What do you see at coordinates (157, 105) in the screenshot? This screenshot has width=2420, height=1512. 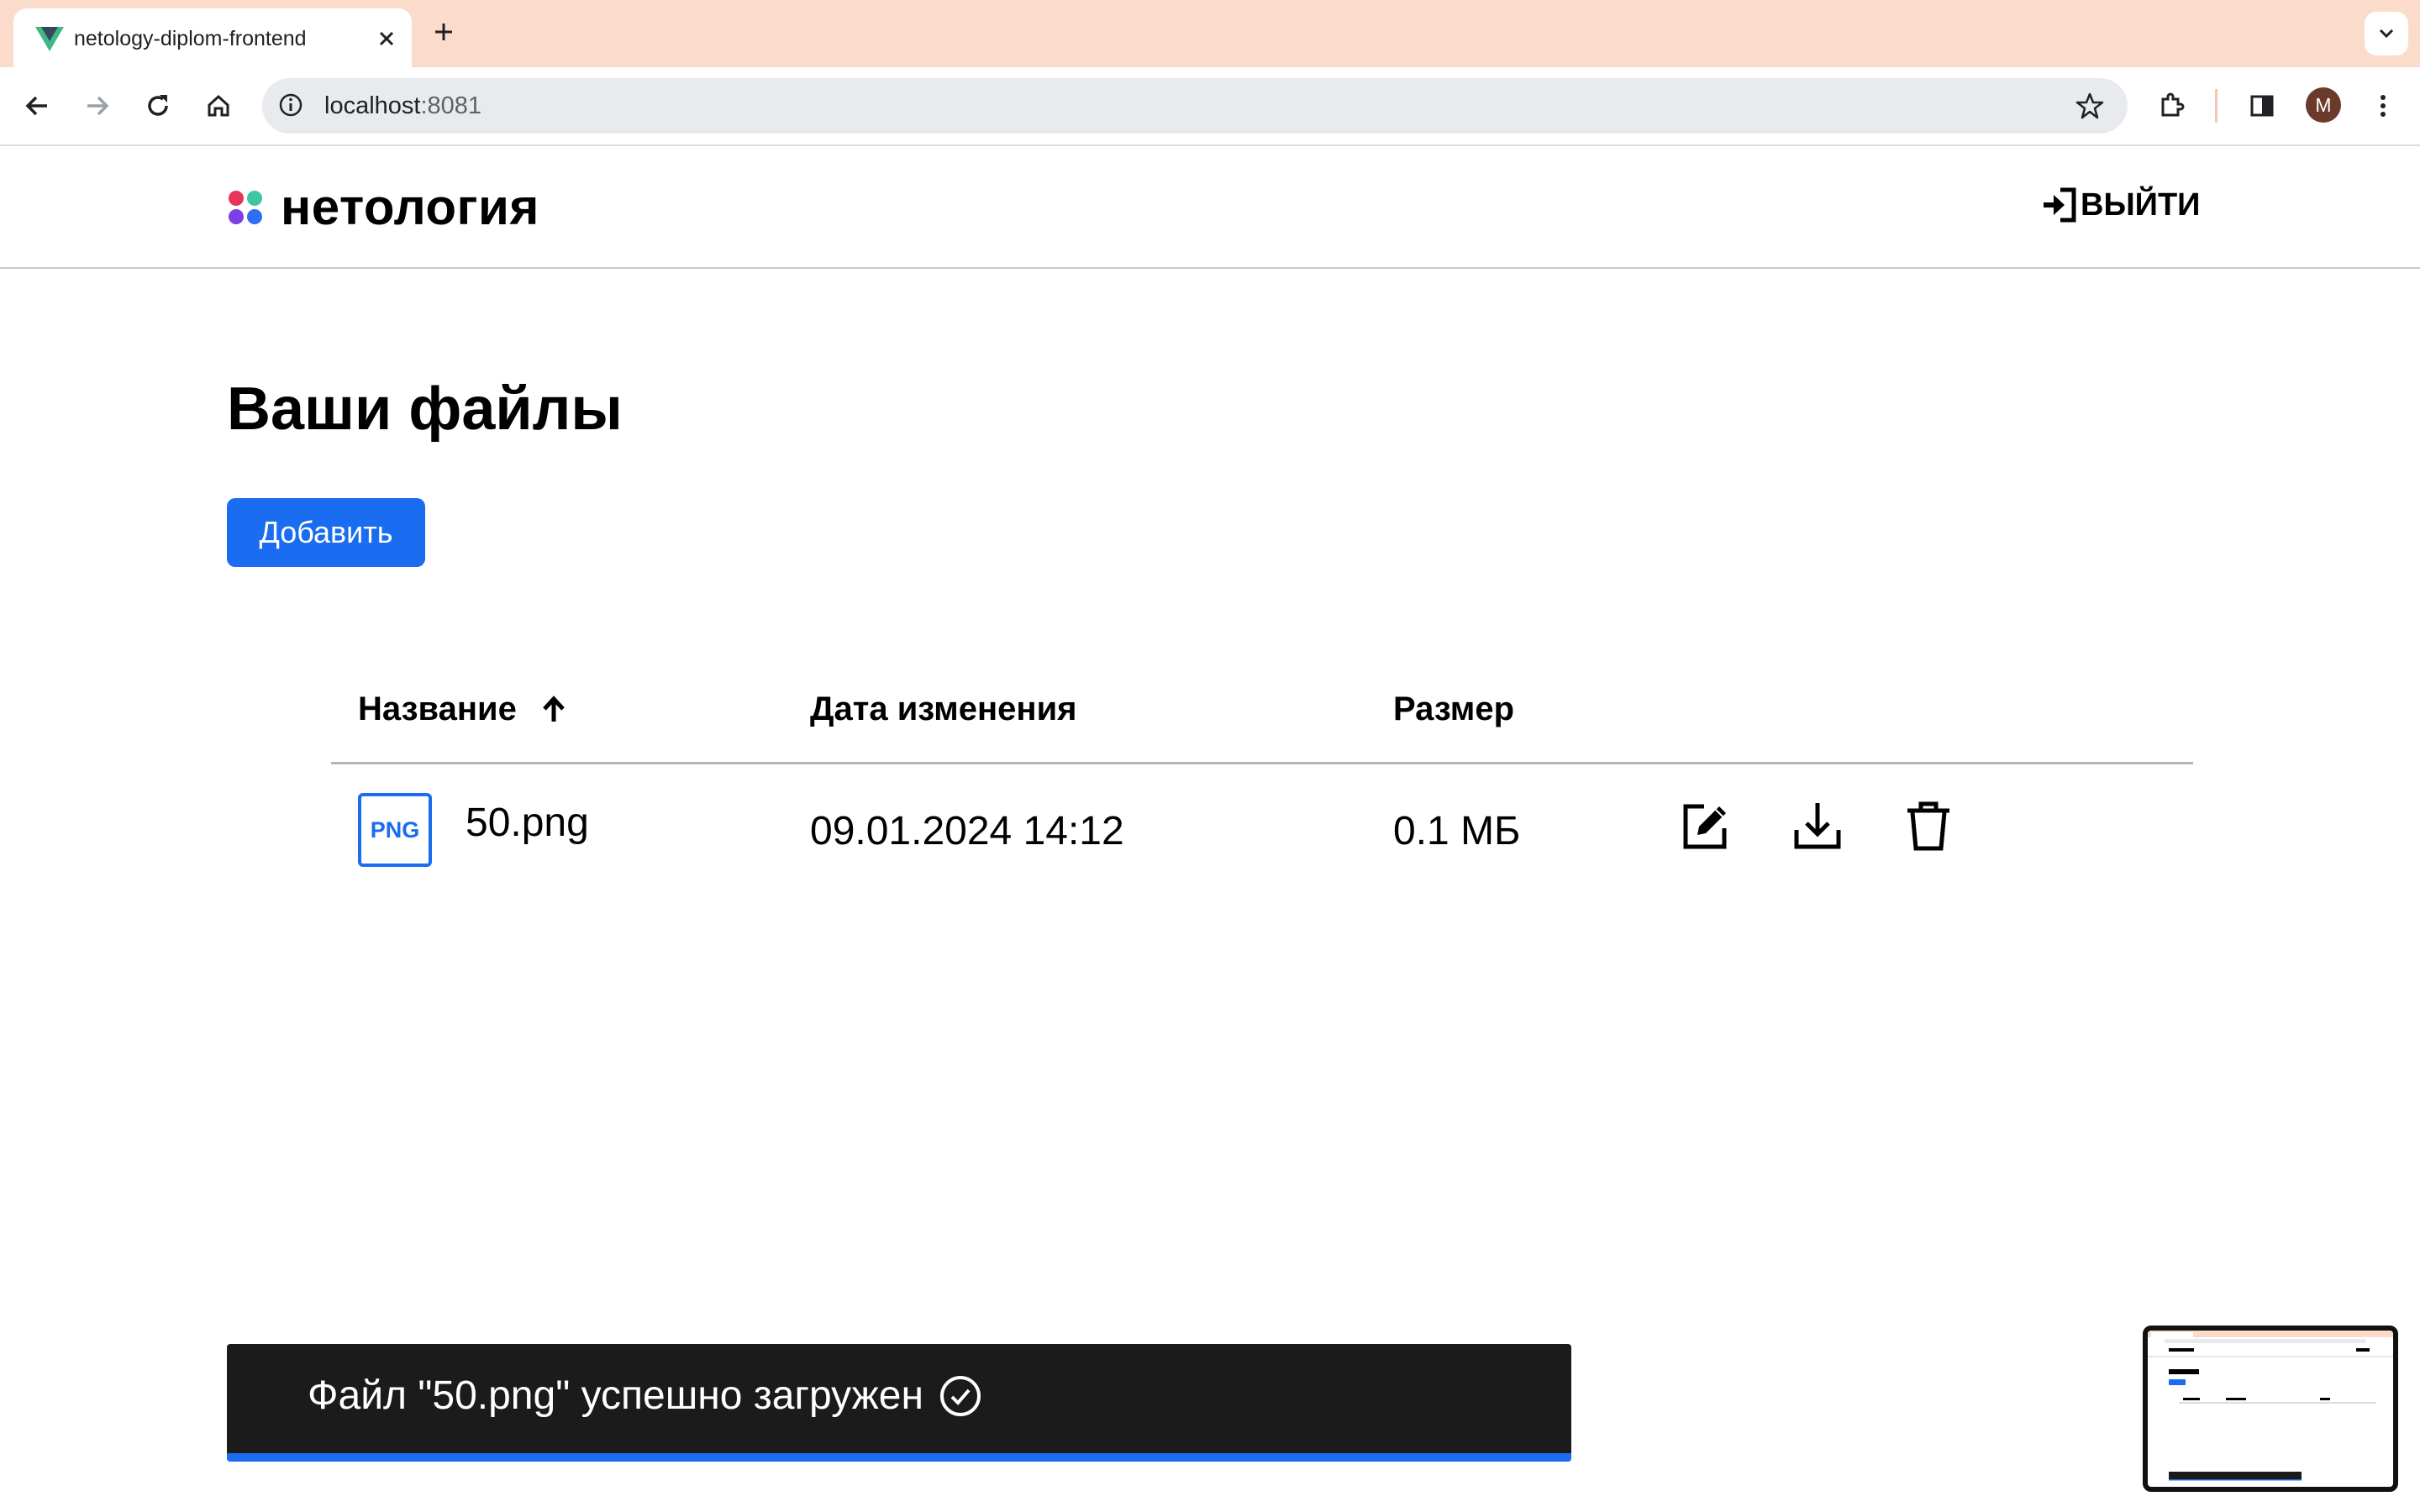 I see `reload-icon` at bounding box center [157, 105].